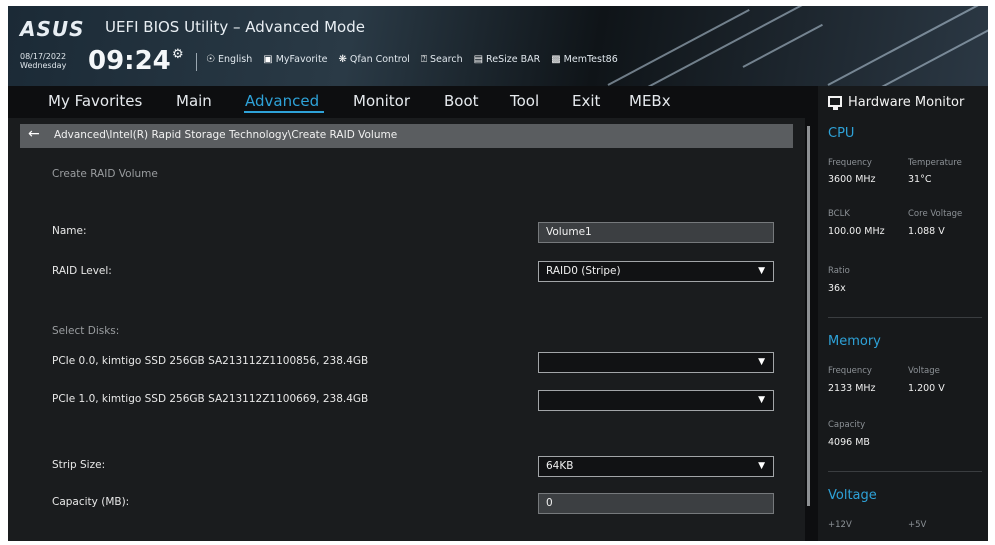 This screenshot has width=995, height=545. I want to click on date-block: 08/17/2022 Wednesday, so click(43, 61).